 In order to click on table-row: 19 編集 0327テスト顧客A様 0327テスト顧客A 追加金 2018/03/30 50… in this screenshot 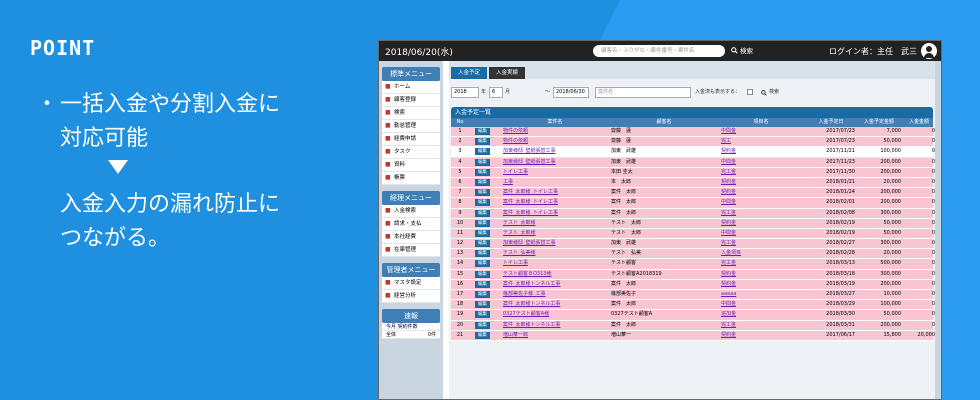, I will do `click(693, 315)`.